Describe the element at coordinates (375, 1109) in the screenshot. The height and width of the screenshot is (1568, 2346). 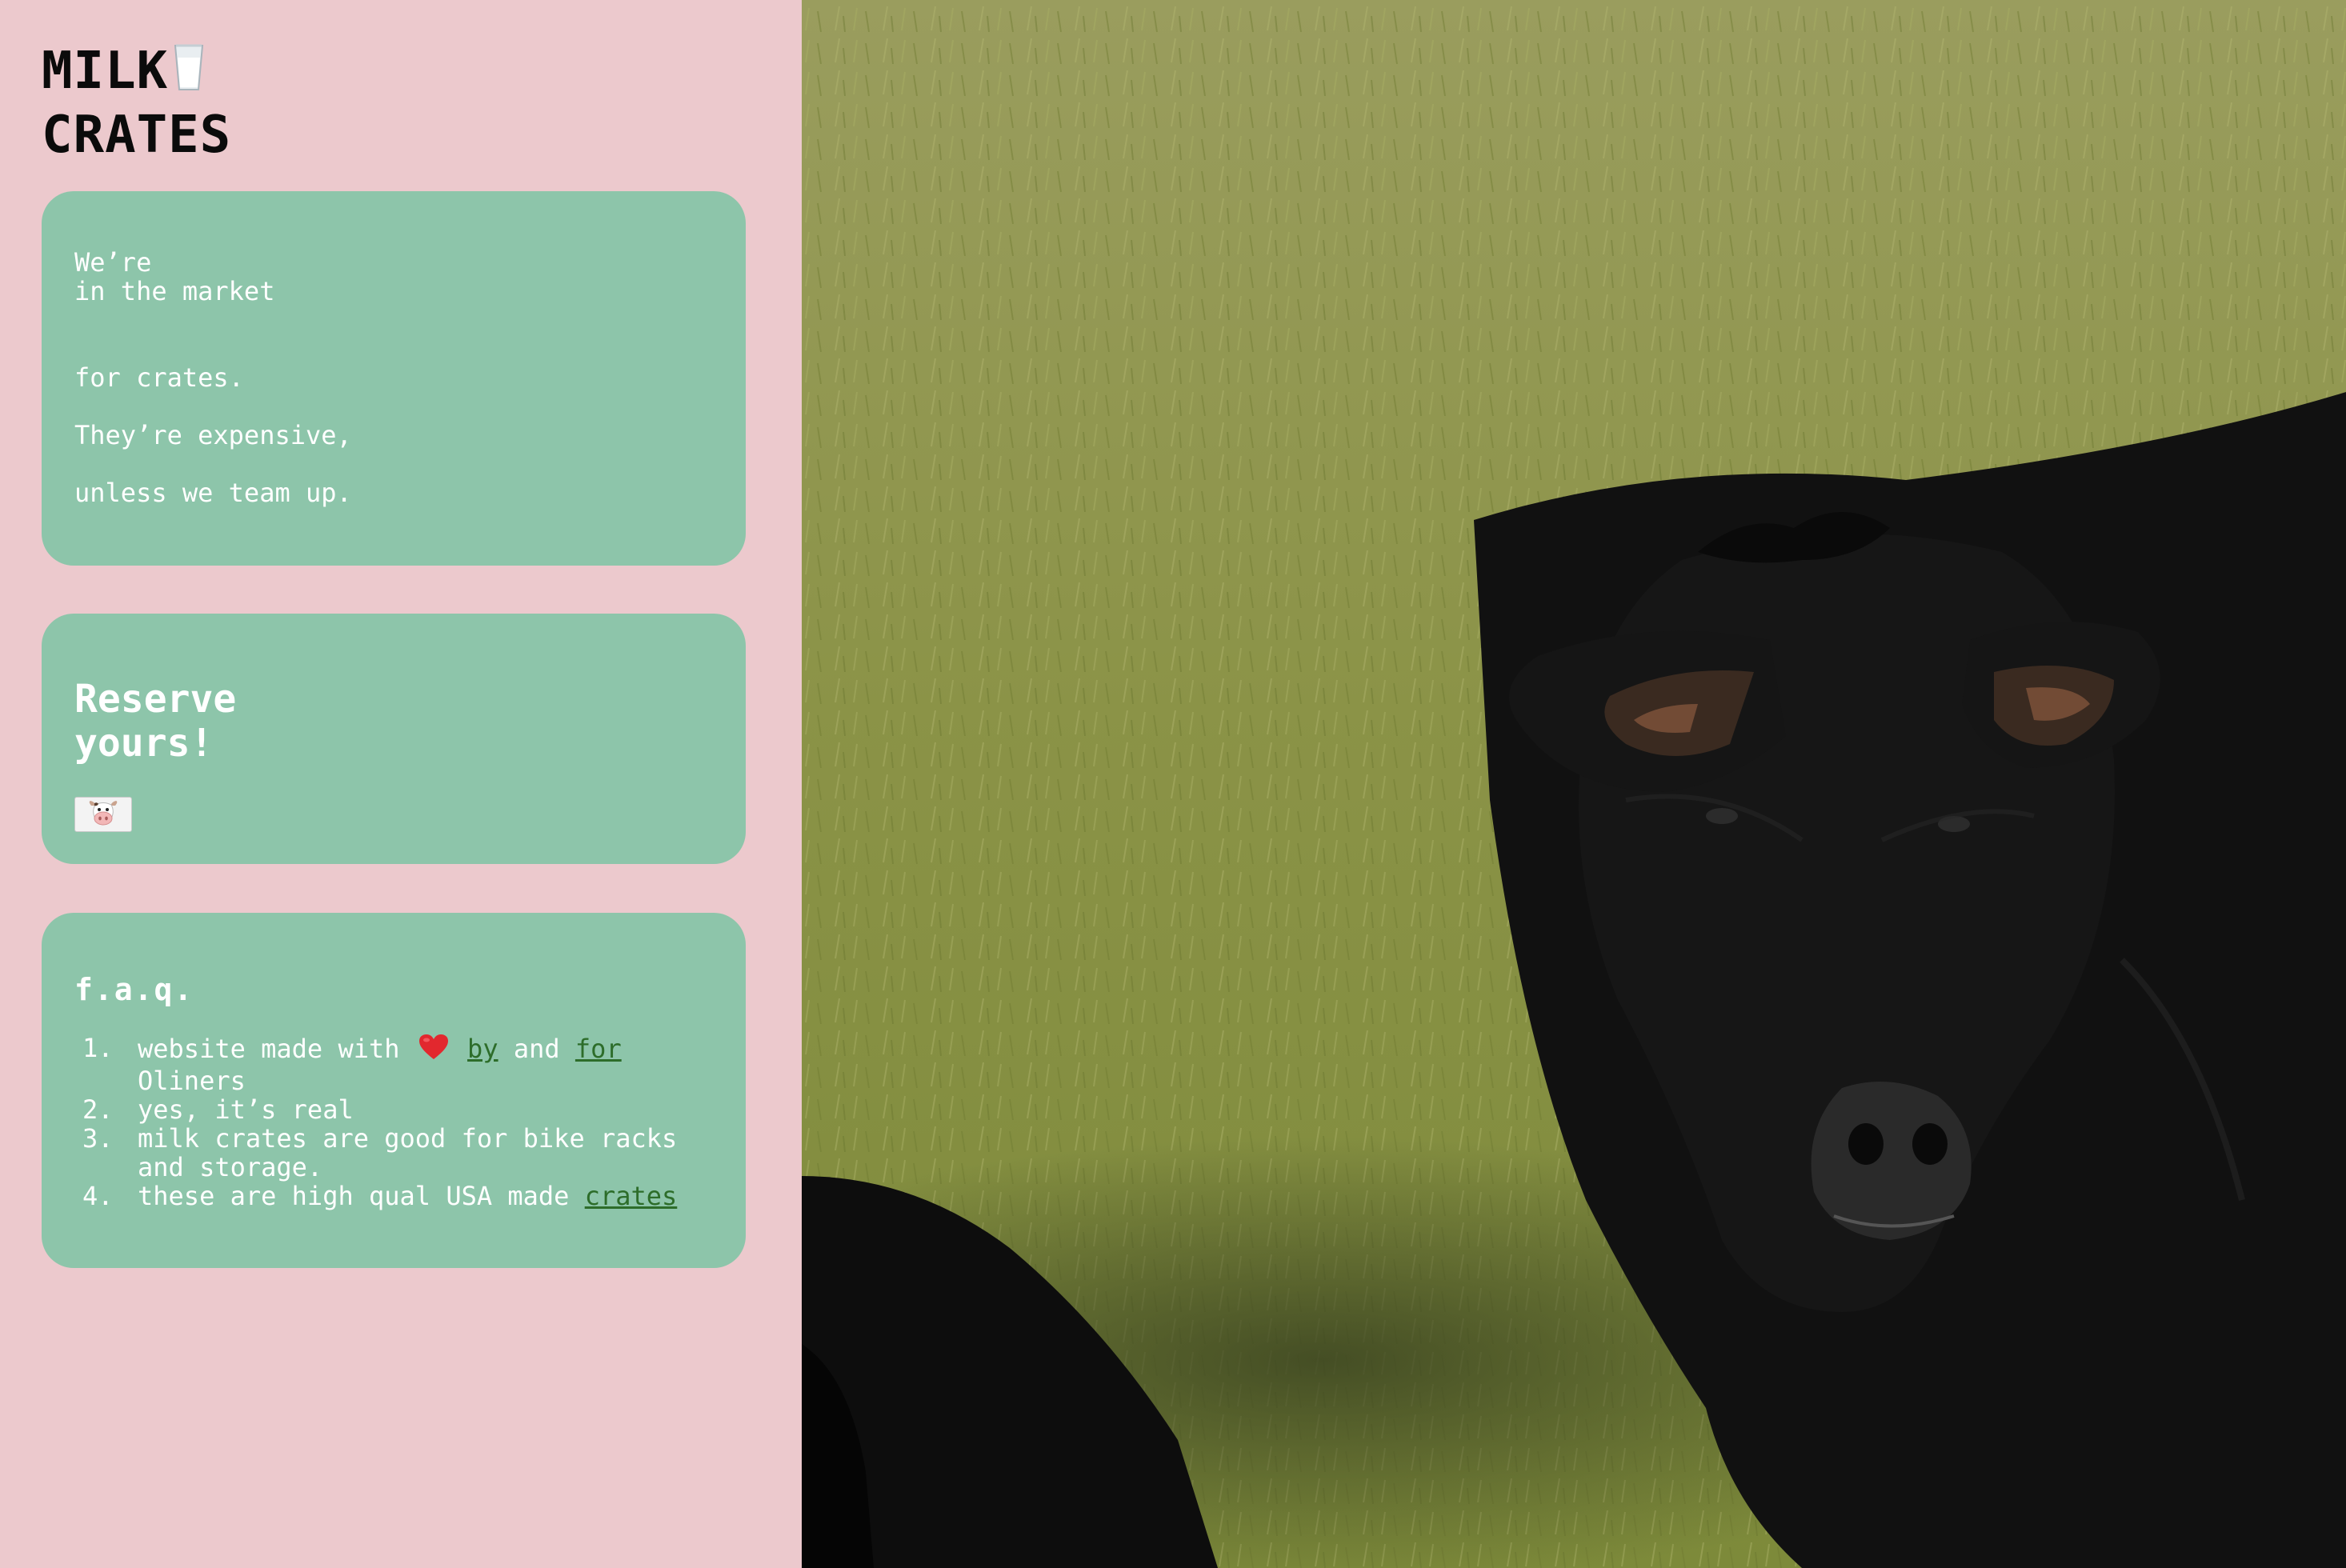
I see `faq-item-2: 2. yes, it’s real` at that location.